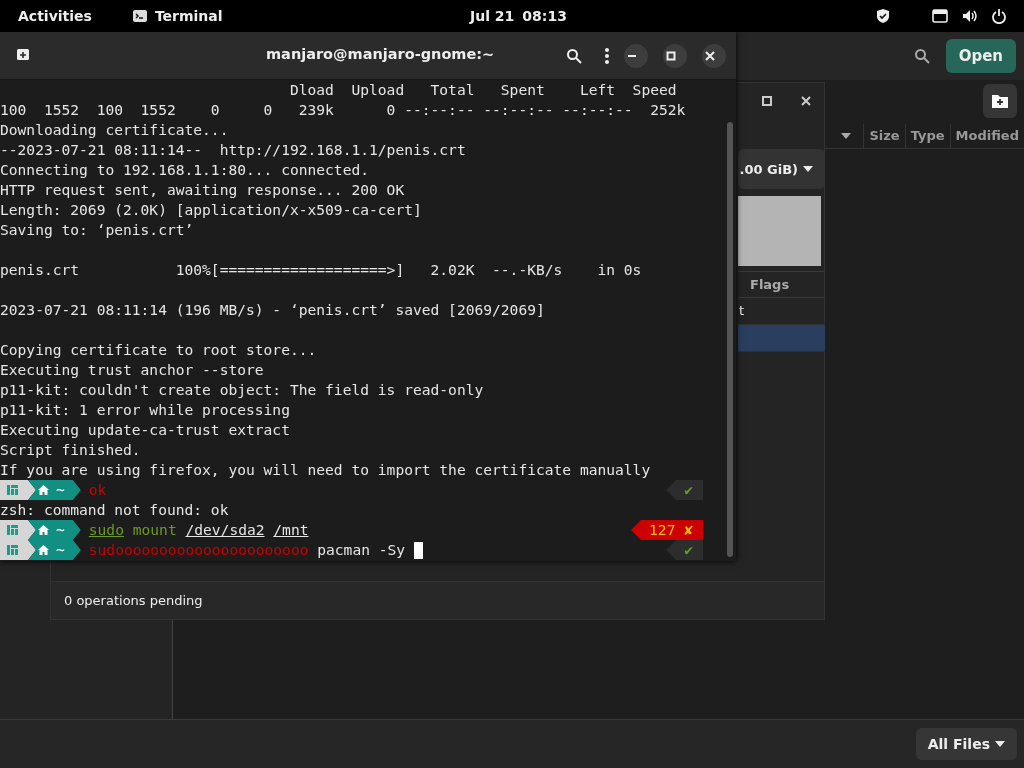 The height and width of the screenshot is (768, 1024). What do you see at coordinates (97, 230) in the screenshot?
I see `terminal-line: Saving to: ‘penis.crt’` at bounding box center [97, 230].